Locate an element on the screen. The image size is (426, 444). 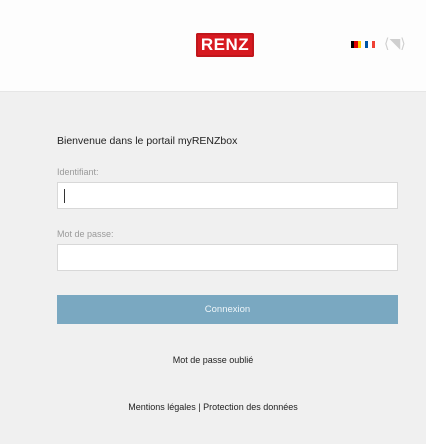
renz-logo: RENZ is located at coordinates (225, 45).